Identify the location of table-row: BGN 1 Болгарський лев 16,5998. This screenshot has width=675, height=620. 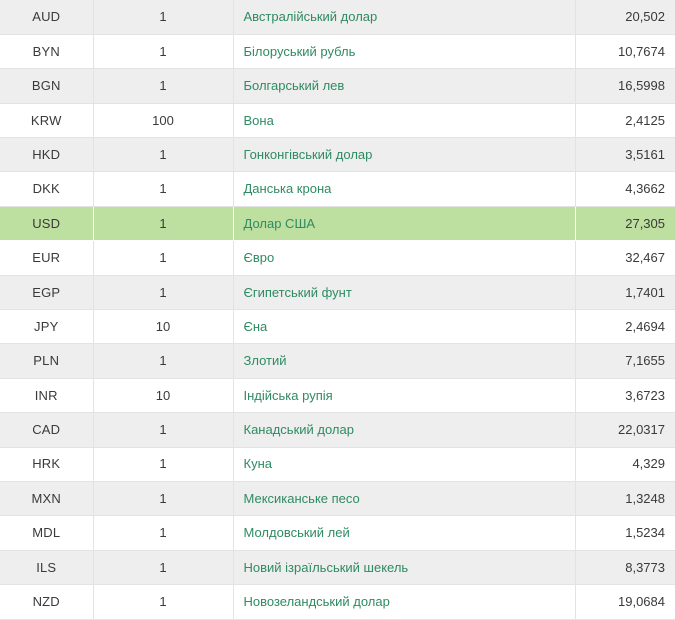
(337, 86).